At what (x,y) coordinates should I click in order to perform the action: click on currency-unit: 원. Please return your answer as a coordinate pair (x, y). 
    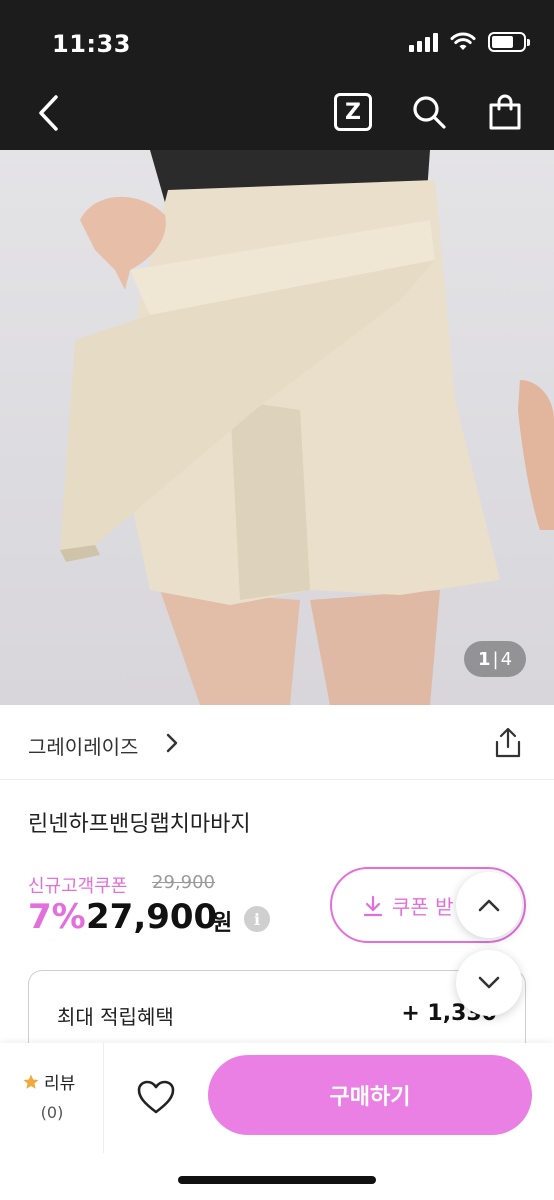
    Looking at the image, I should click on (222, 923).